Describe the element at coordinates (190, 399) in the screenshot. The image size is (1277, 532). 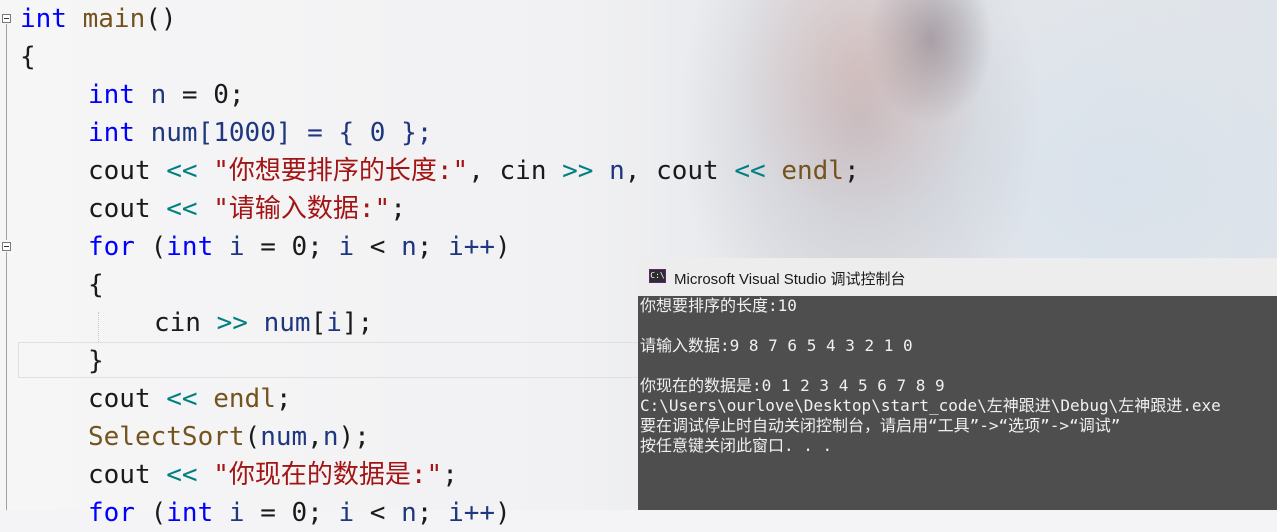
I see `code-line: cout << endl;` at that location.